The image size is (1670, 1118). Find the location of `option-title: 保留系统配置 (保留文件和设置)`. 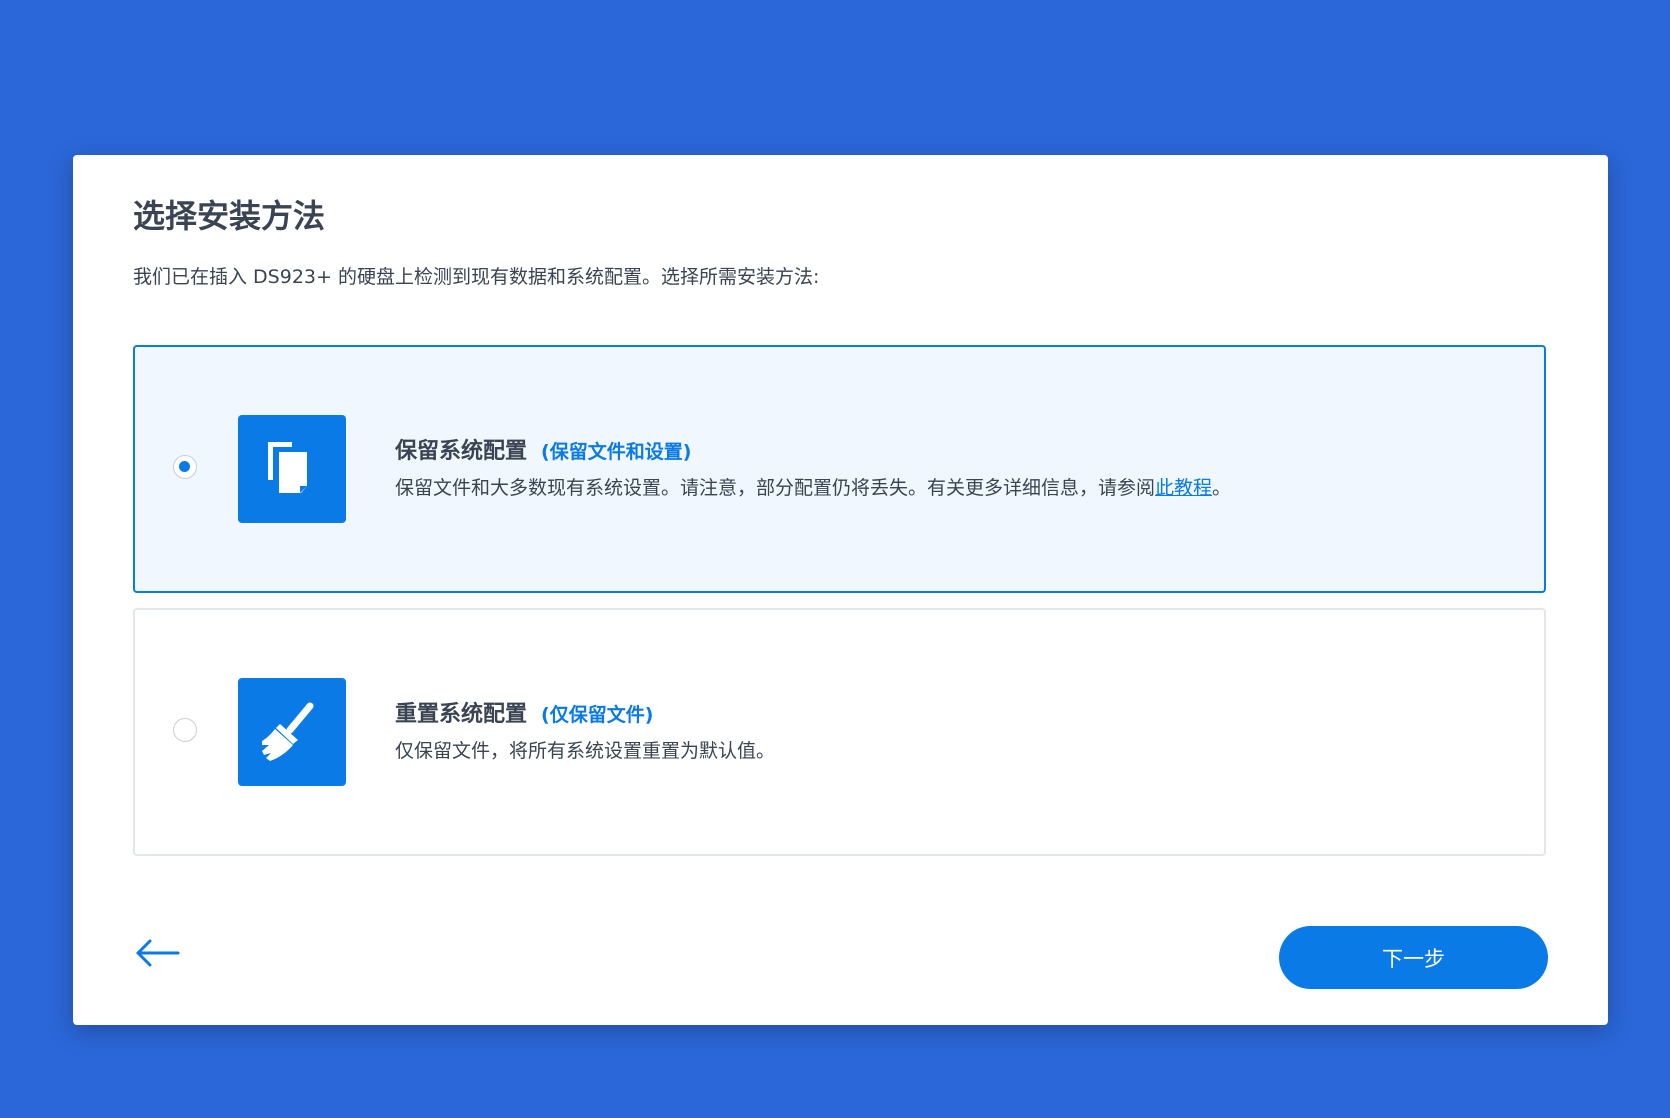

option-title: 保留系统配置 (保留文件和设置) is located at coordinates (954, 452).